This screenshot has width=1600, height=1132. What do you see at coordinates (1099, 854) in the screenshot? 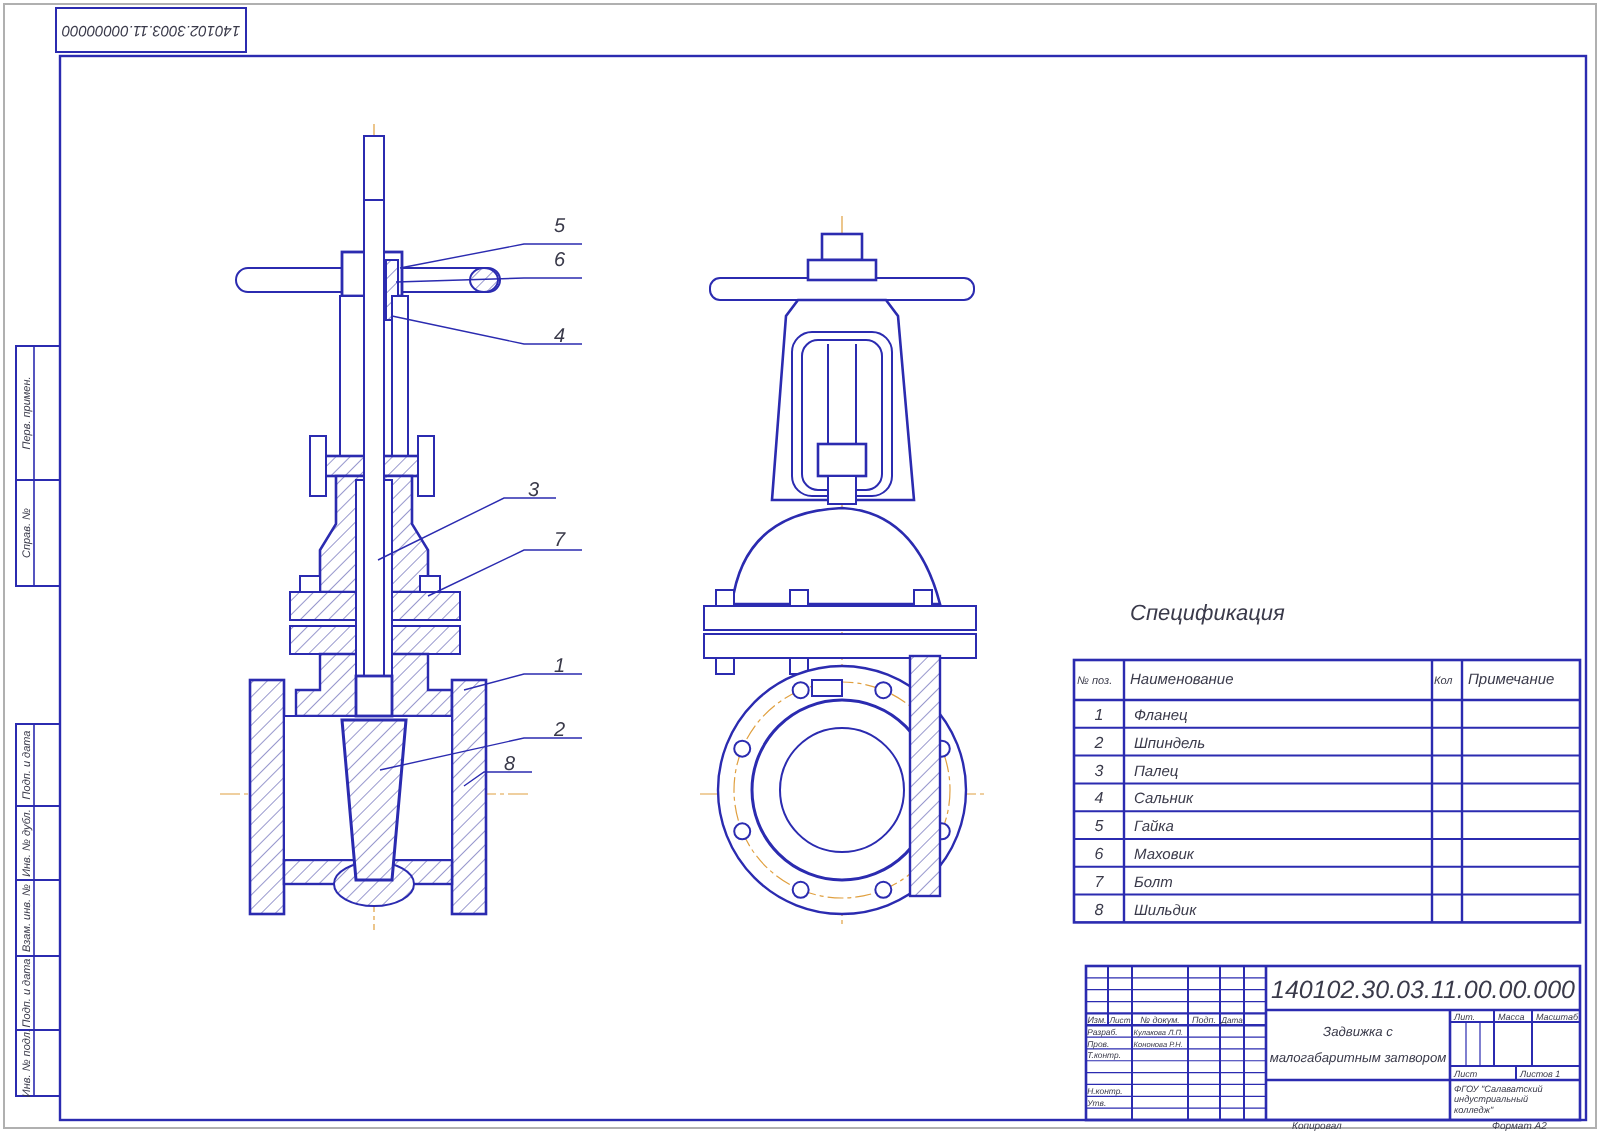
I see `position-number: 6` at bounding box center [1099, 854].